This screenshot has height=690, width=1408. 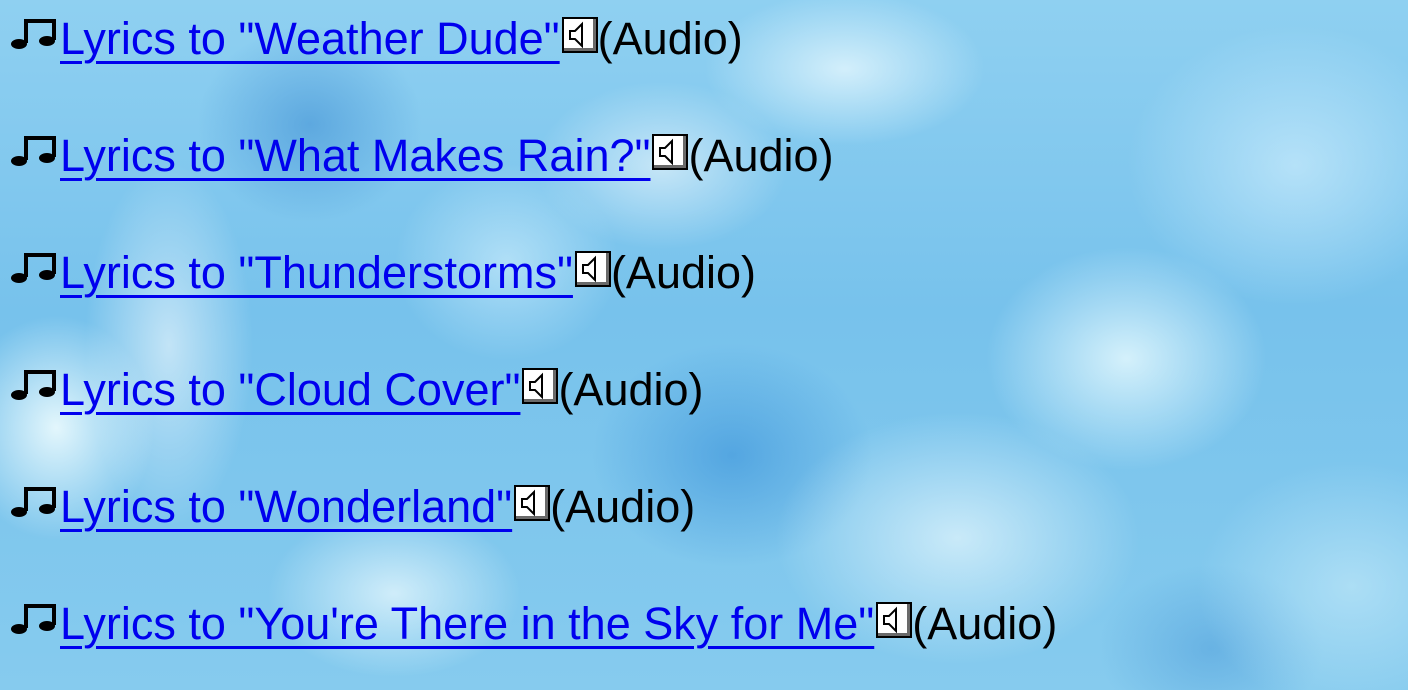 I want to click on list-item: Lyrics to "Thunderstorms" (Audio), so click(x=383, y=272).